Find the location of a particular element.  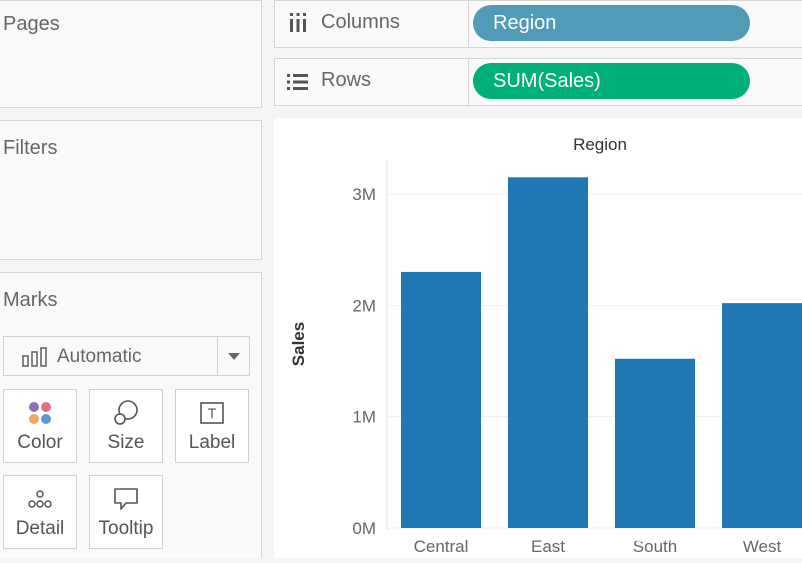

x-tick-label: Central is located at coordinates (441, 546).